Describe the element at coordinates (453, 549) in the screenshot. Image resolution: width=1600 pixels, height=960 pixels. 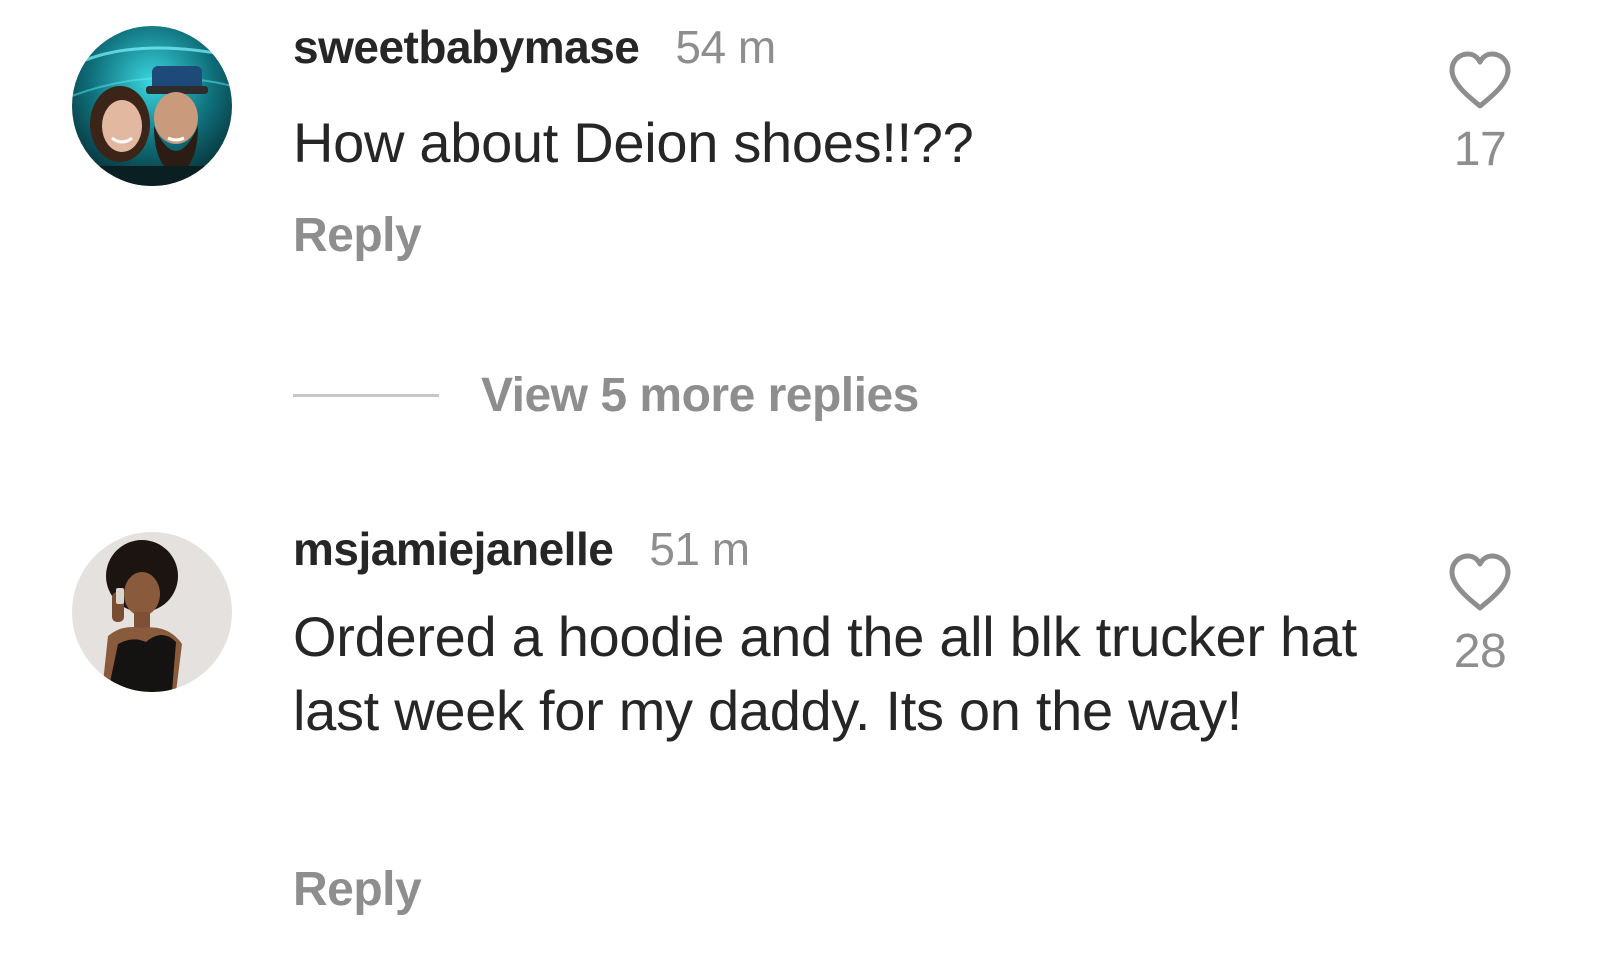
I see `username: msjamiejanelle` at that location.